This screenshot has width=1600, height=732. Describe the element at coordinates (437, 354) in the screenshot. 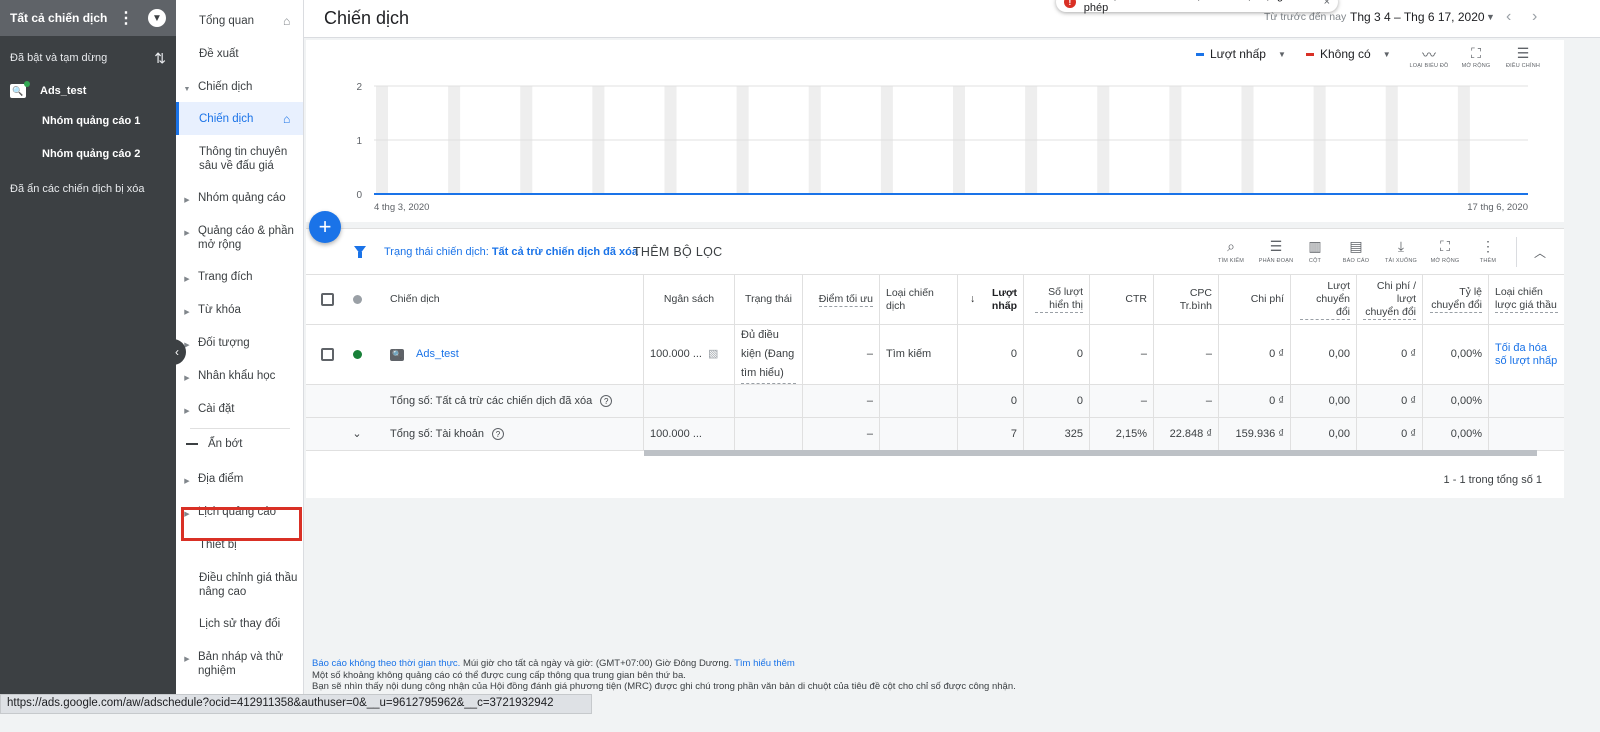

I see `campaign-name-link: Ads_test` at that location.